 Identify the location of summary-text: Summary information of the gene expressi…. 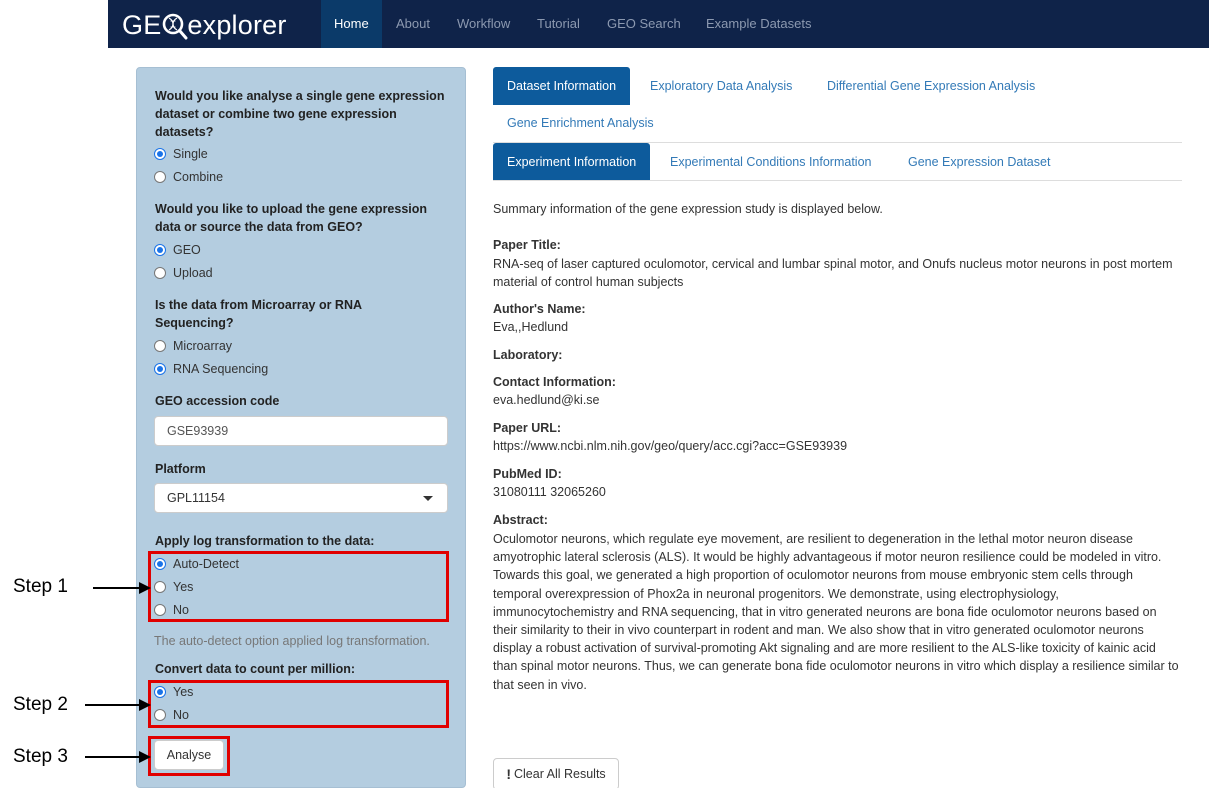
(688, 209).